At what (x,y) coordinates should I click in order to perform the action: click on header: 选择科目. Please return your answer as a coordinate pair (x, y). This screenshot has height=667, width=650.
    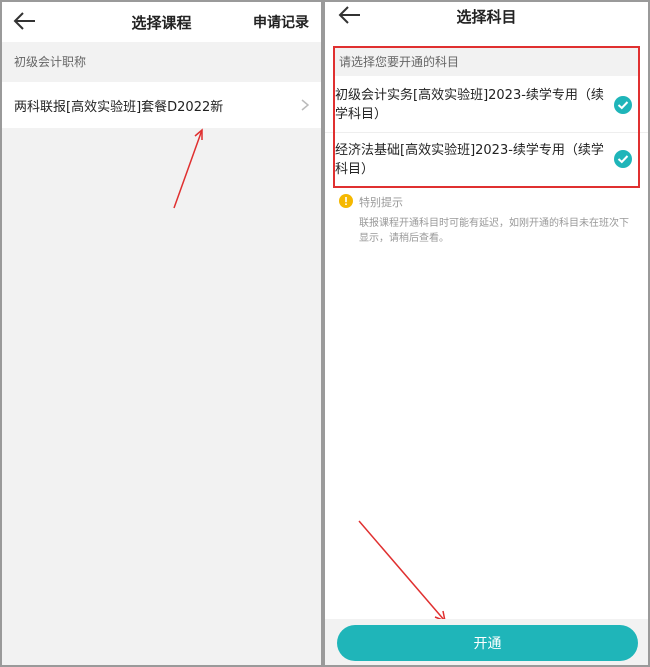
    Looking at the image, I should click on (486, 22).